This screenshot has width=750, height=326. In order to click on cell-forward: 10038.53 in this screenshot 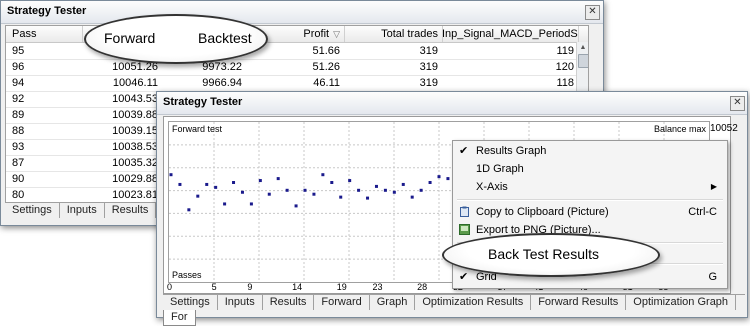, I will do `click(135, 147)`.